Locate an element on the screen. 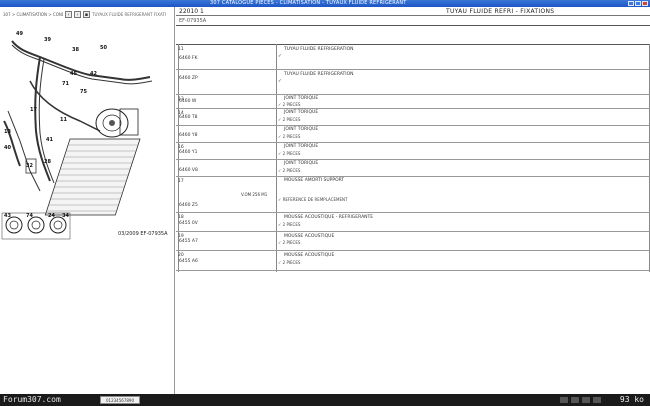 Image resolution: width=650 pixels, height=406 pixels. close-button is located at coordinates (645, 3).